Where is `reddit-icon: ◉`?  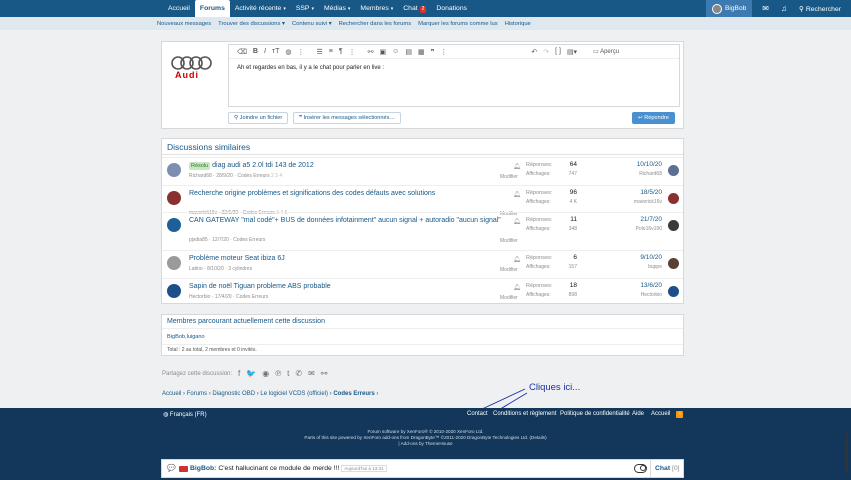 reddit-icon: ◉ is located at coordinates (265, 373).